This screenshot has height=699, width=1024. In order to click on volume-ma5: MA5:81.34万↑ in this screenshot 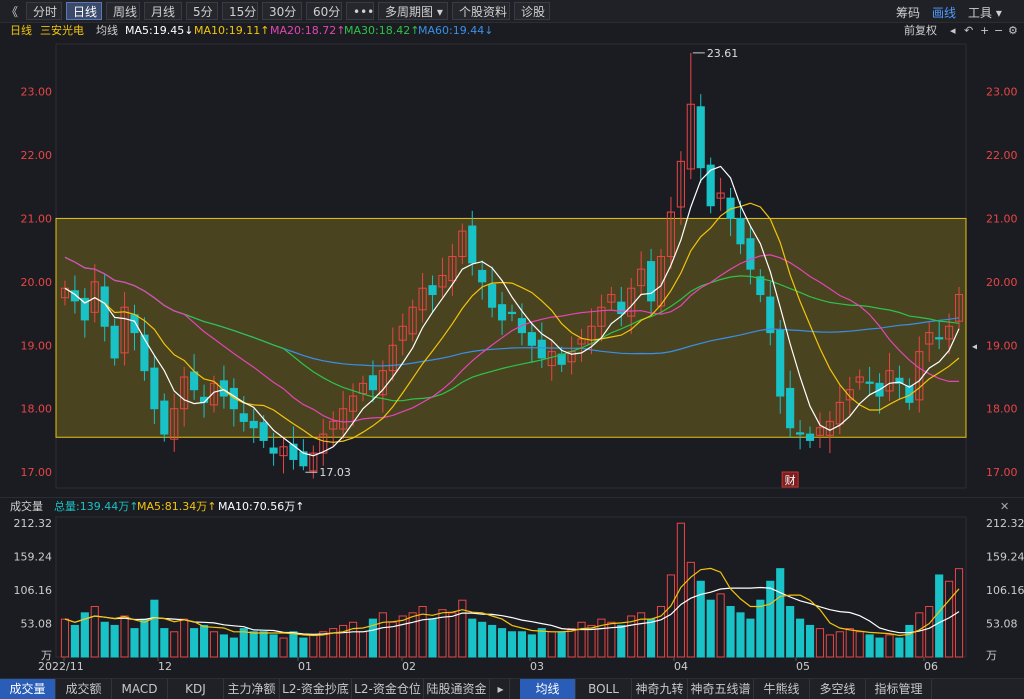, I will do `click(177, 506)`.